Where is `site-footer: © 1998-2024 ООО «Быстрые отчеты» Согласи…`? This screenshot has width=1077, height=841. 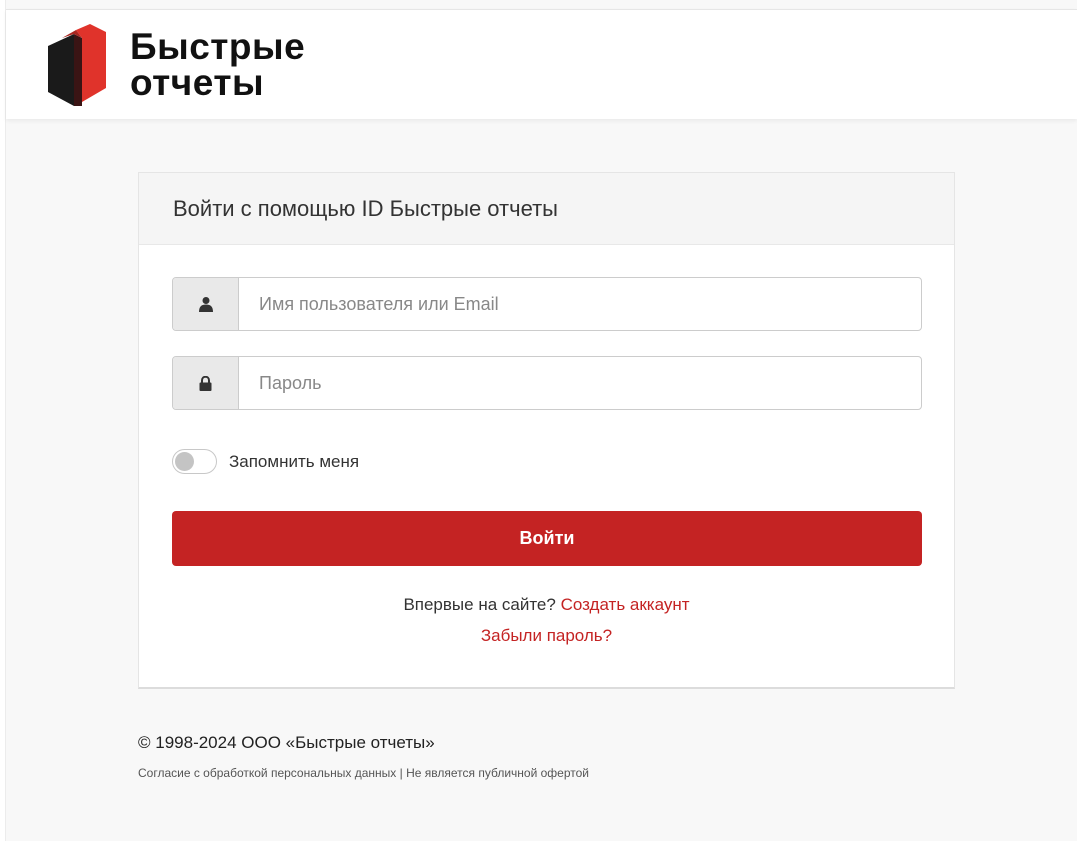
site-footer: © 1998-2024 ООО «Быстрые отчеты» Согласи… is located at coordinates (398, 759).